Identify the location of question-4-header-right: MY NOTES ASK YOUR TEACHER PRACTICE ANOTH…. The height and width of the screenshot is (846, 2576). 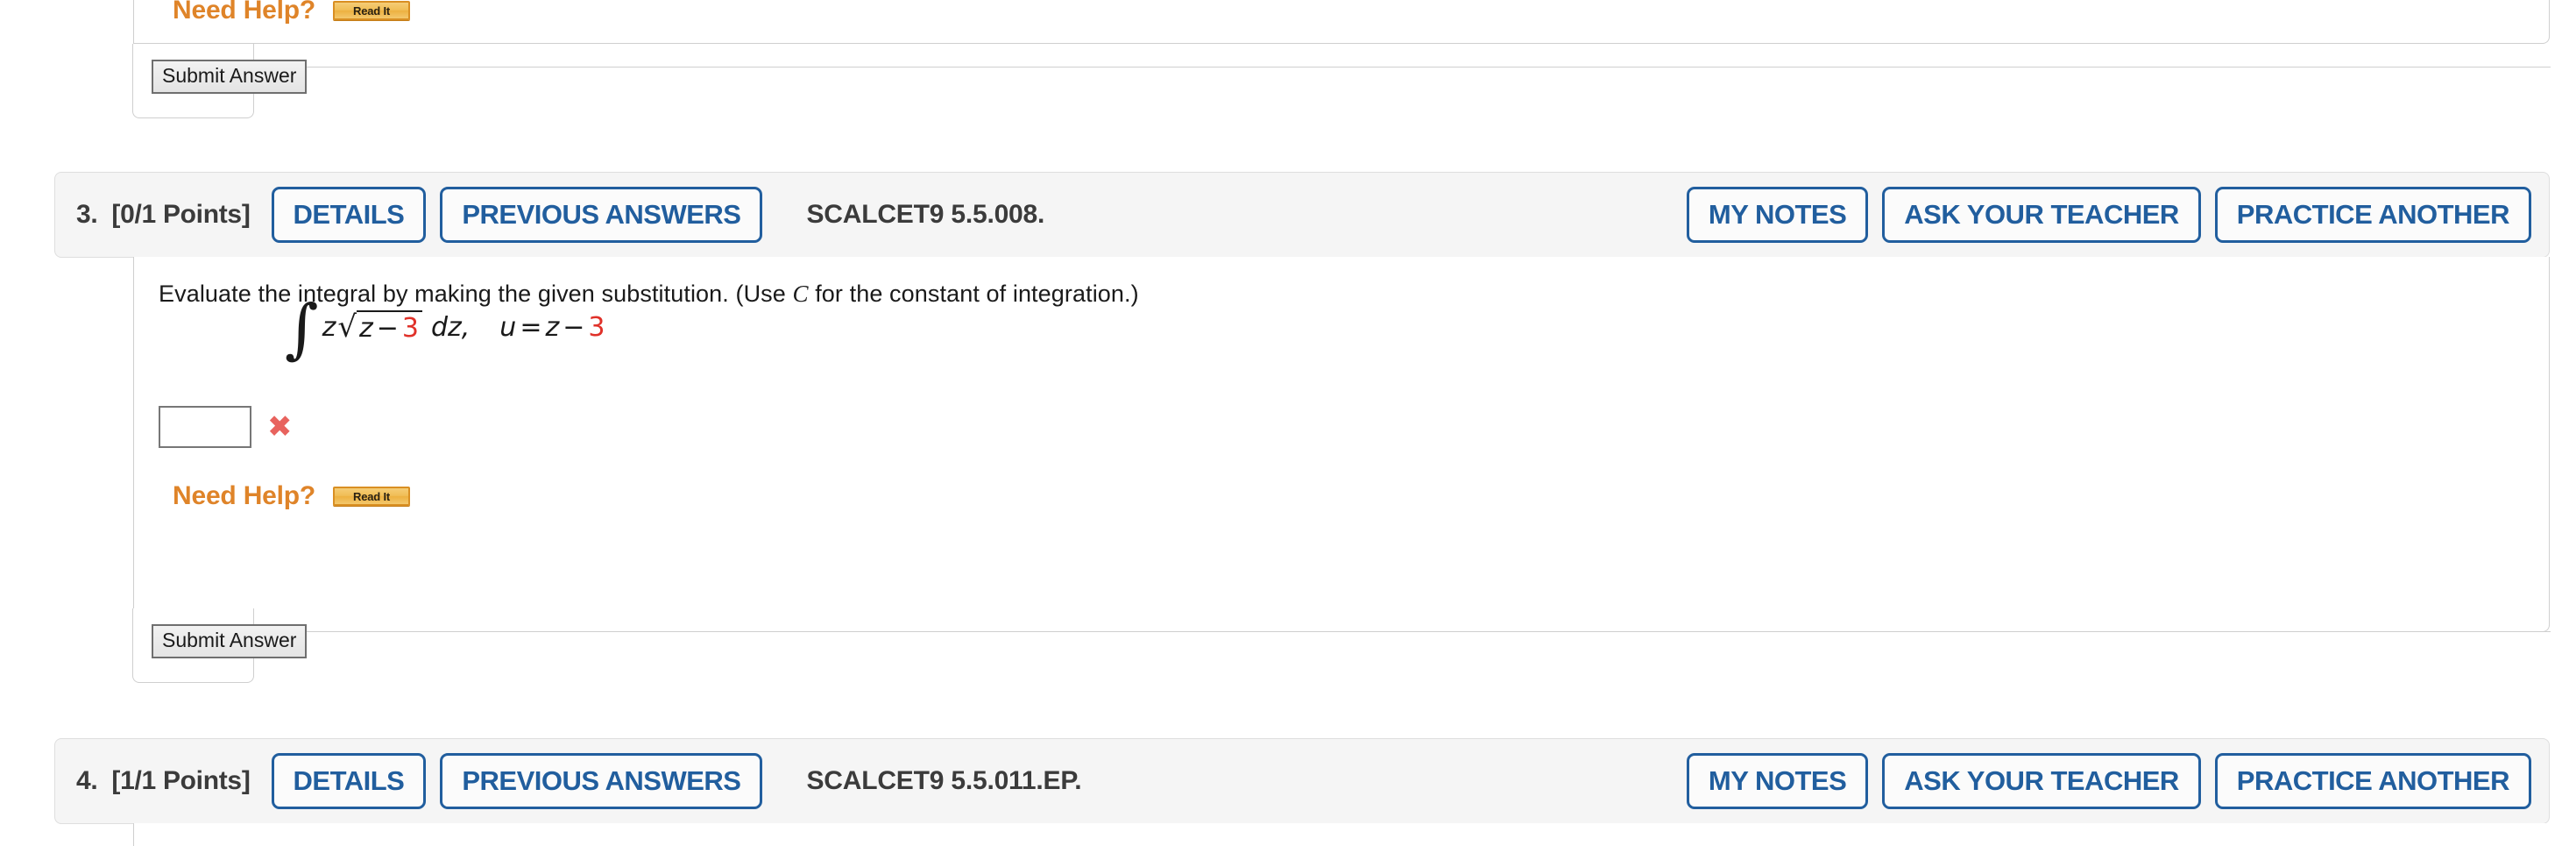
(2117, 781).